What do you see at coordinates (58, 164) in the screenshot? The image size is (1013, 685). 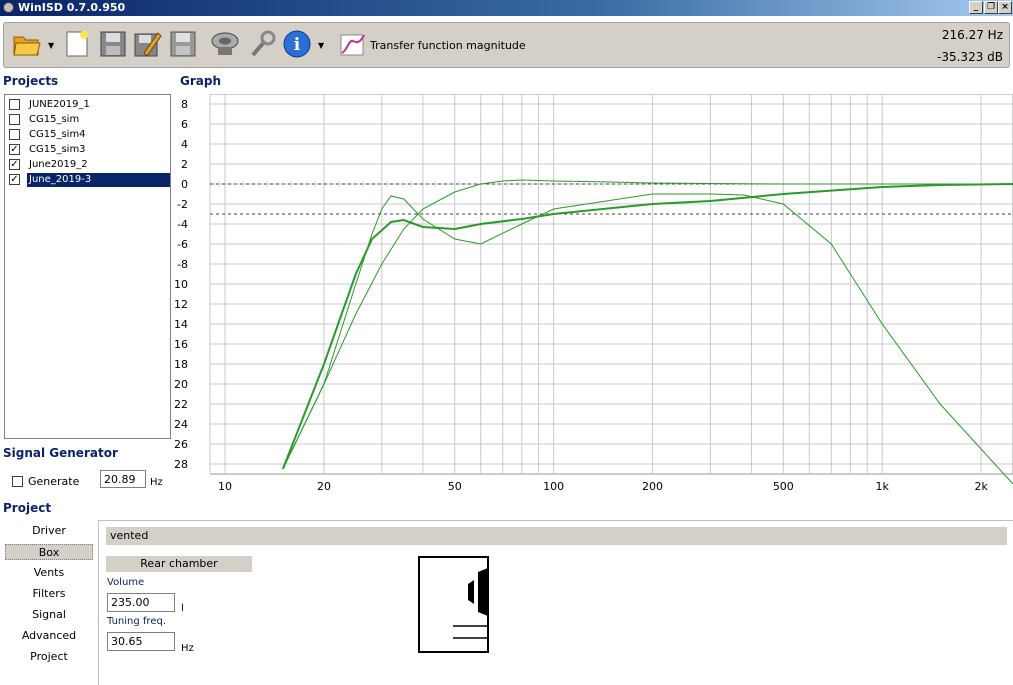 I see `project-label: June2019_2` at bounding box center [58, 164].